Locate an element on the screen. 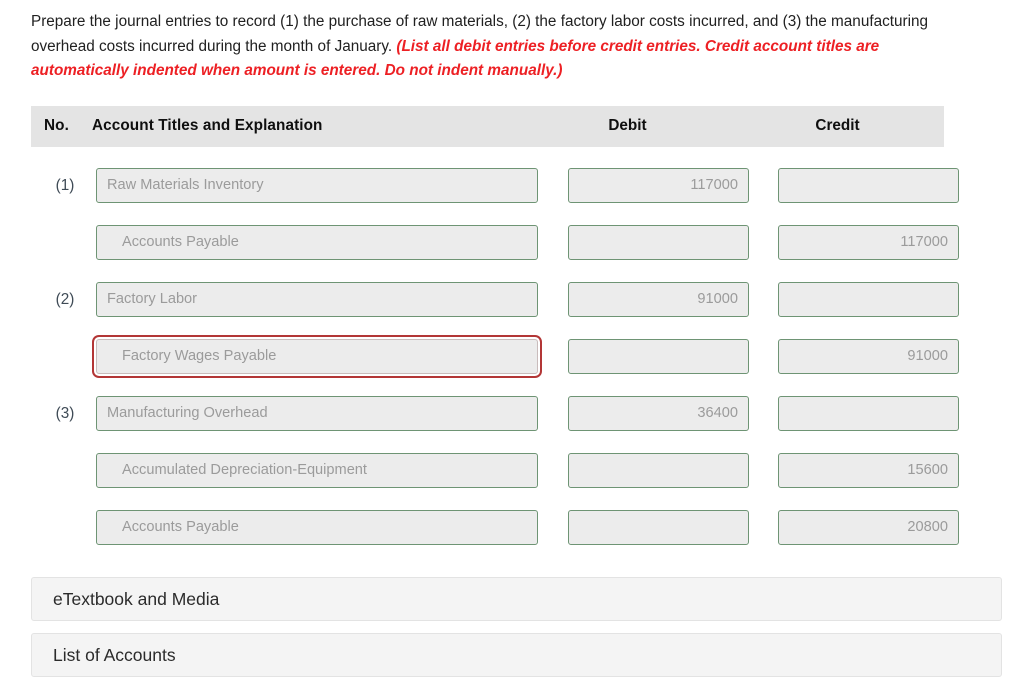  table-row: (1) Raw Materials Inventory 117000 is located at coordinates (495, 190).